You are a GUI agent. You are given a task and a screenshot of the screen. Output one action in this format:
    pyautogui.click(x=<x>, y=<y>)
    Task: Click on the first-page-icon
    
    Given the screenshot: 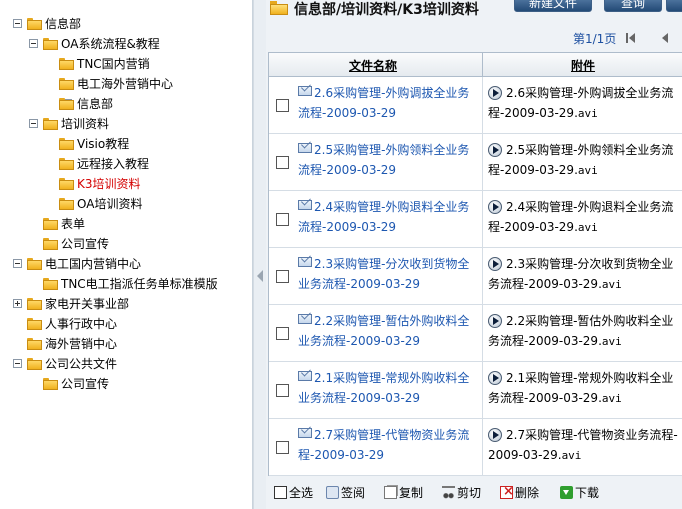 What is the action you would take?
    pyautogui.click(x=632, y=38)
    